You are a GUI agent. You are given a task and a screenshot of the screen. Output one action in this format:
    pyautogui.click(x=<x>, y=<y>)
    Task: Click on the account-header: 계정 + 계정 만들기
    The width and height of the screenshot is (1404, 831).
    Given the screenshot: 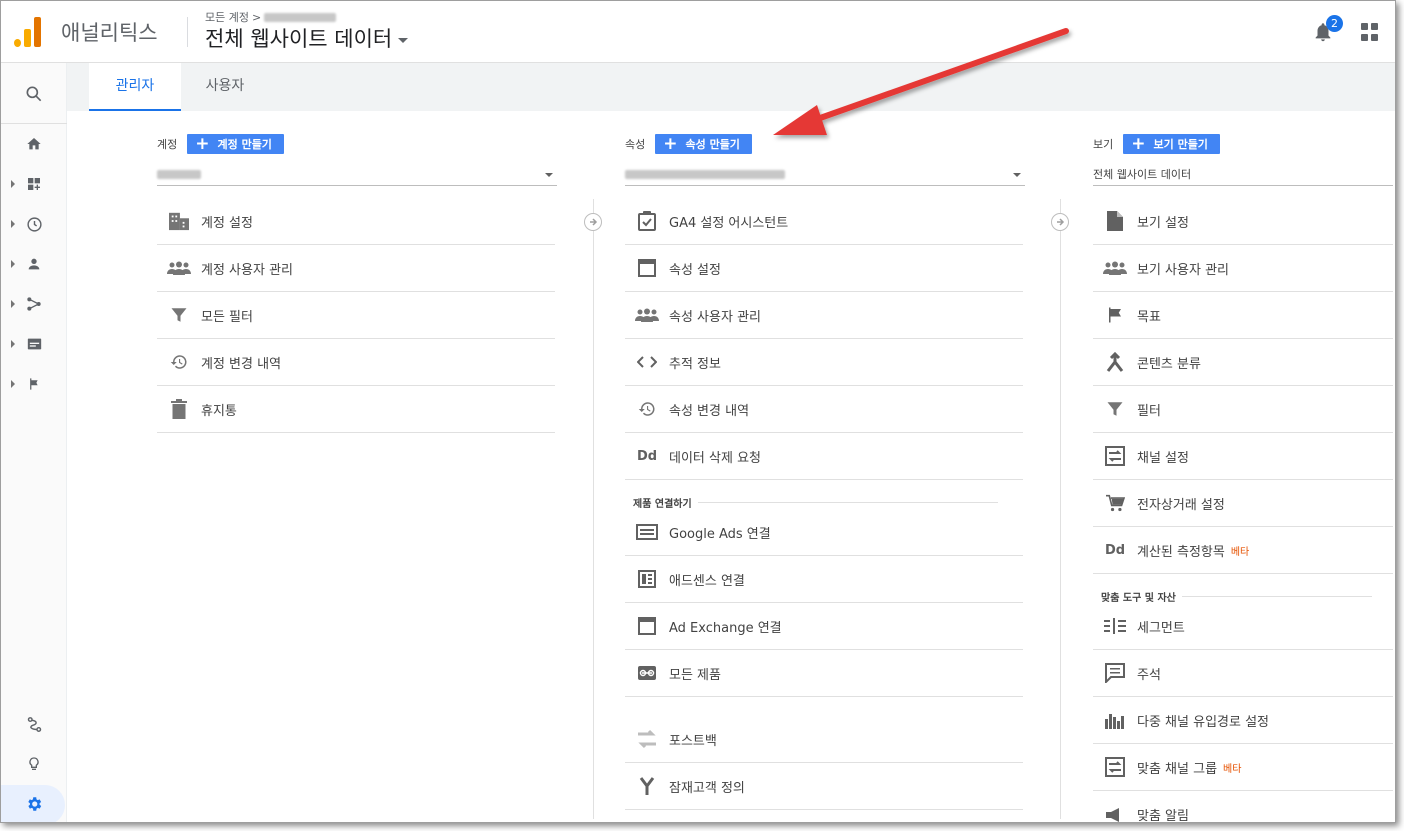 What is the action you would take?
    pyautogui.click(x=220, y=144)
    